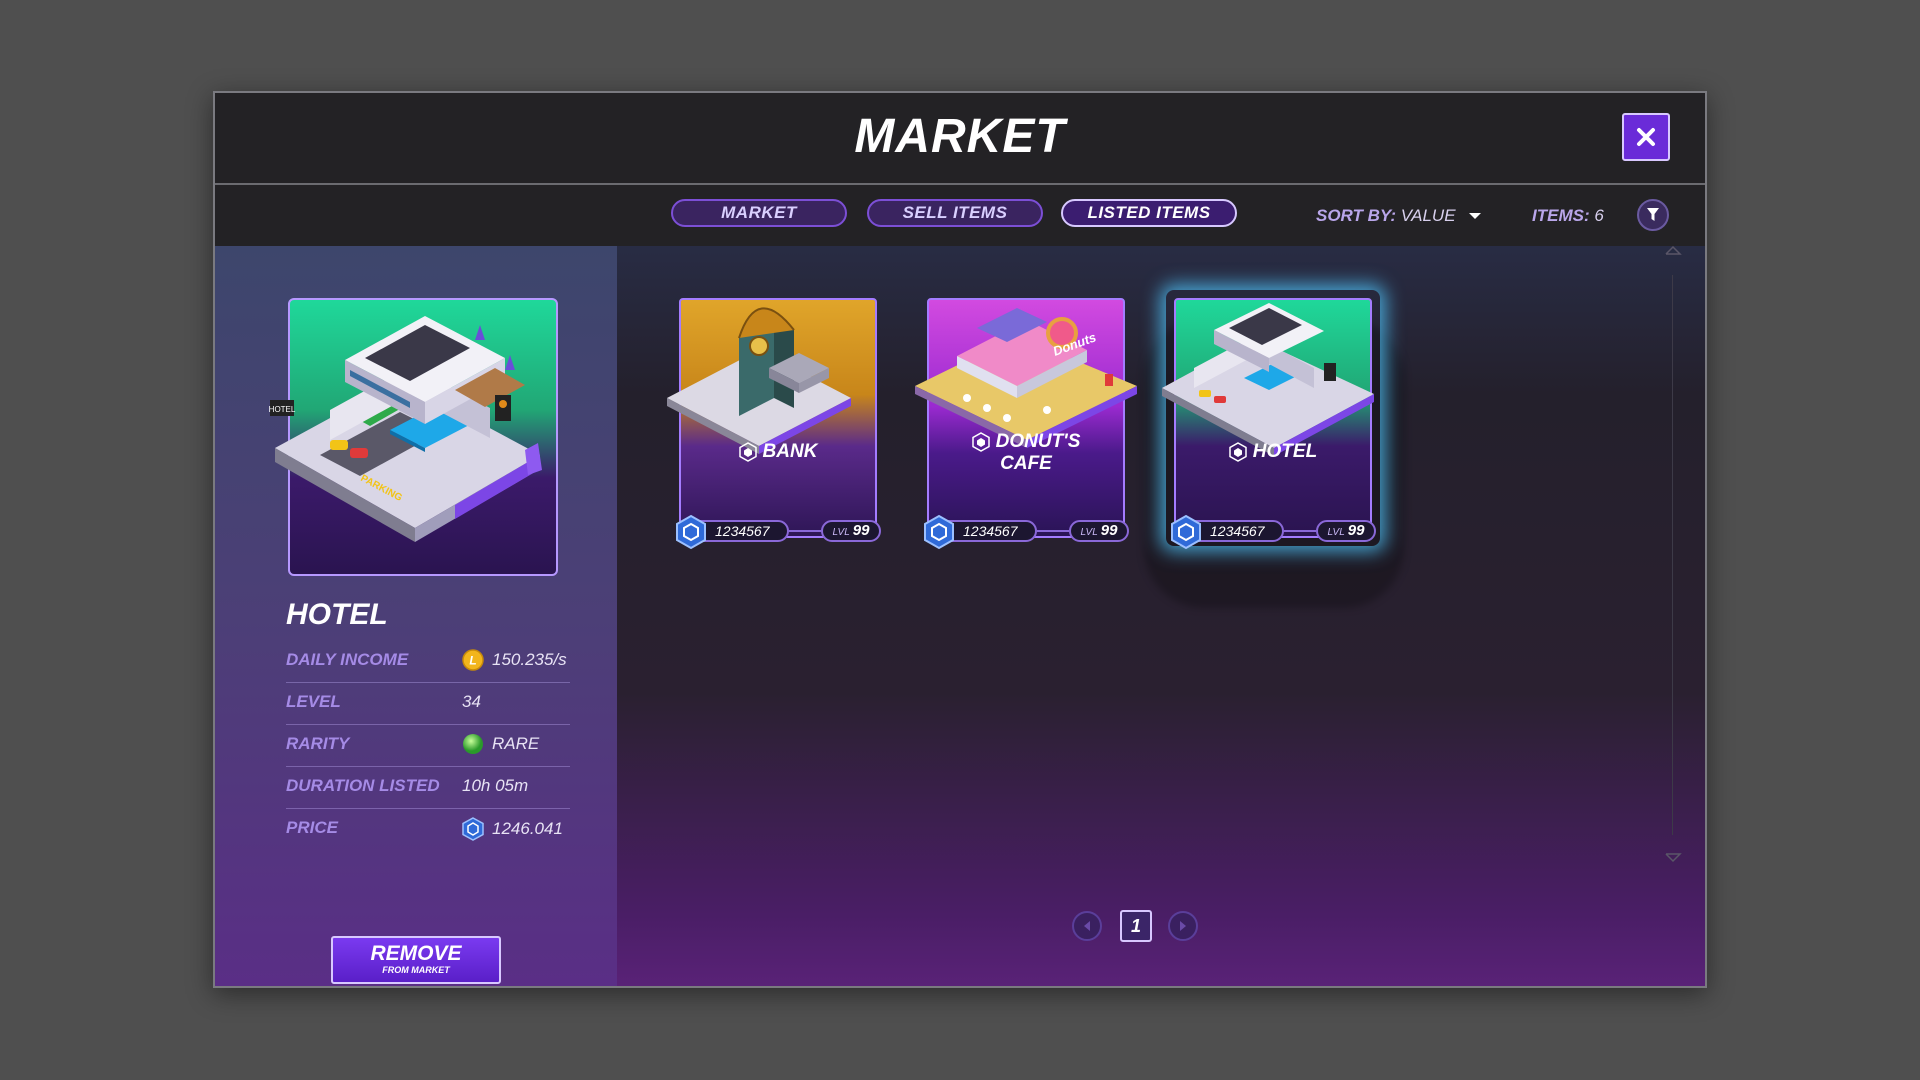  I want to click on svg-text: L, so click(472, 661).